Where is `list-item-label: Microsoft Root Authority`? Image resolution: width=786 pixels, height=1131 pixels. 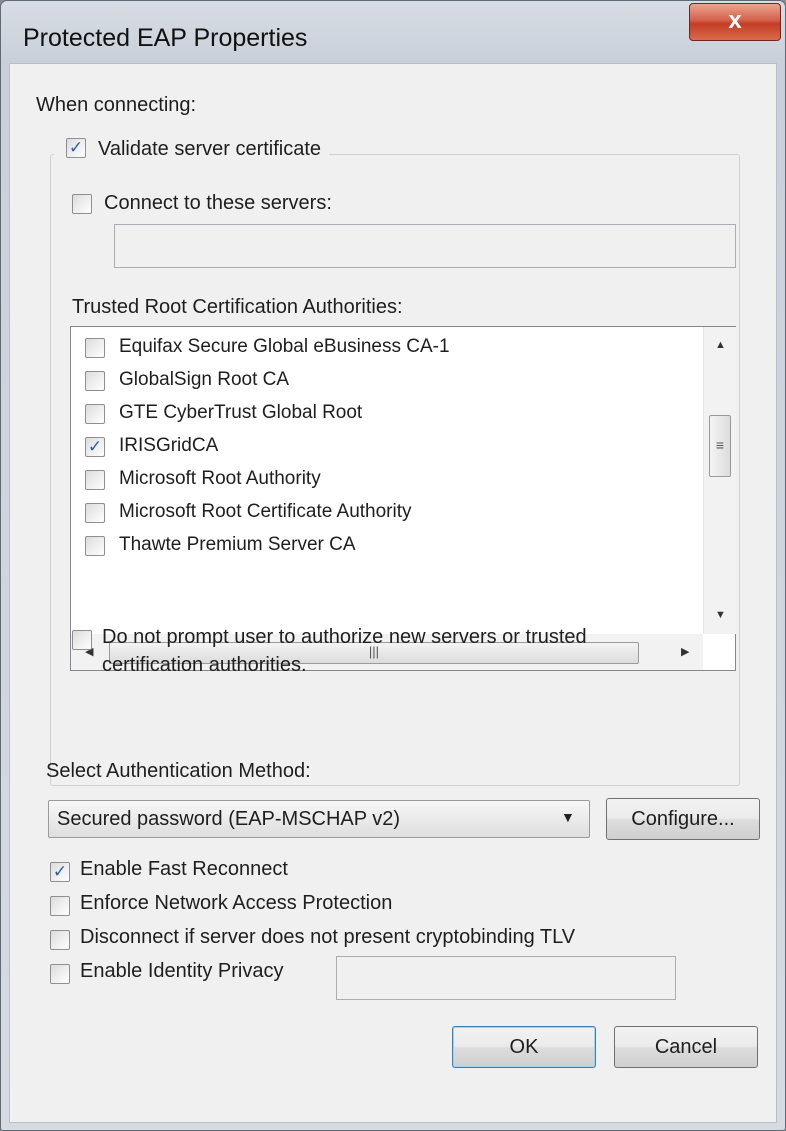
list-item-label: Microsoft Root Authority is located at coordinates (220, 478).